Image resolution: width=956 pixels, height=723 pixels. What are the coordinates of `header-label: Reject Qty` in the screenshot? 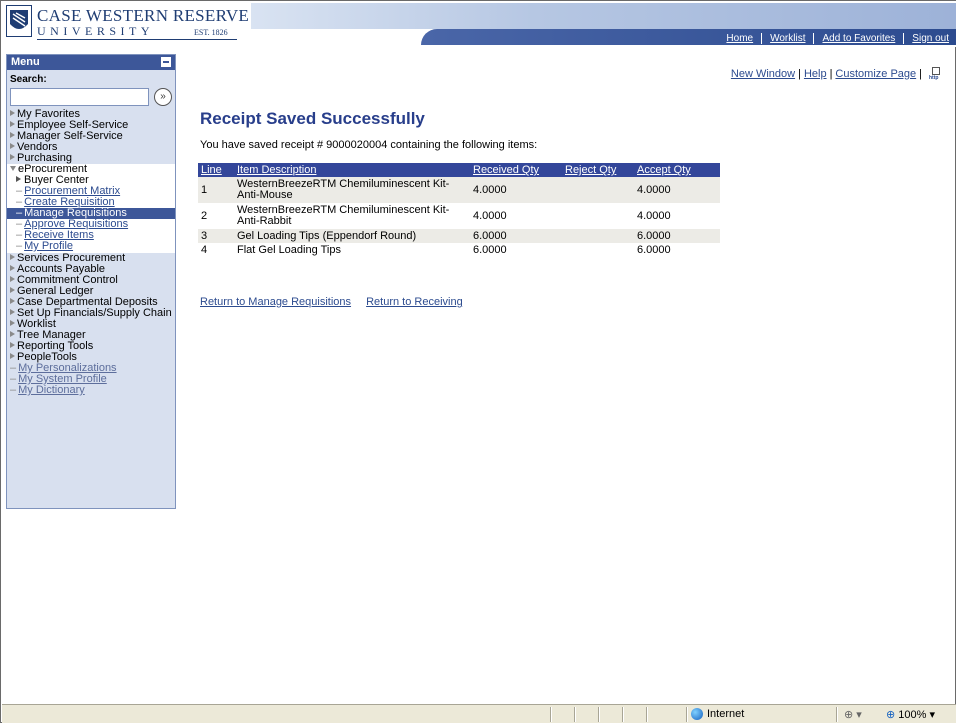 It's located at (591, 170).